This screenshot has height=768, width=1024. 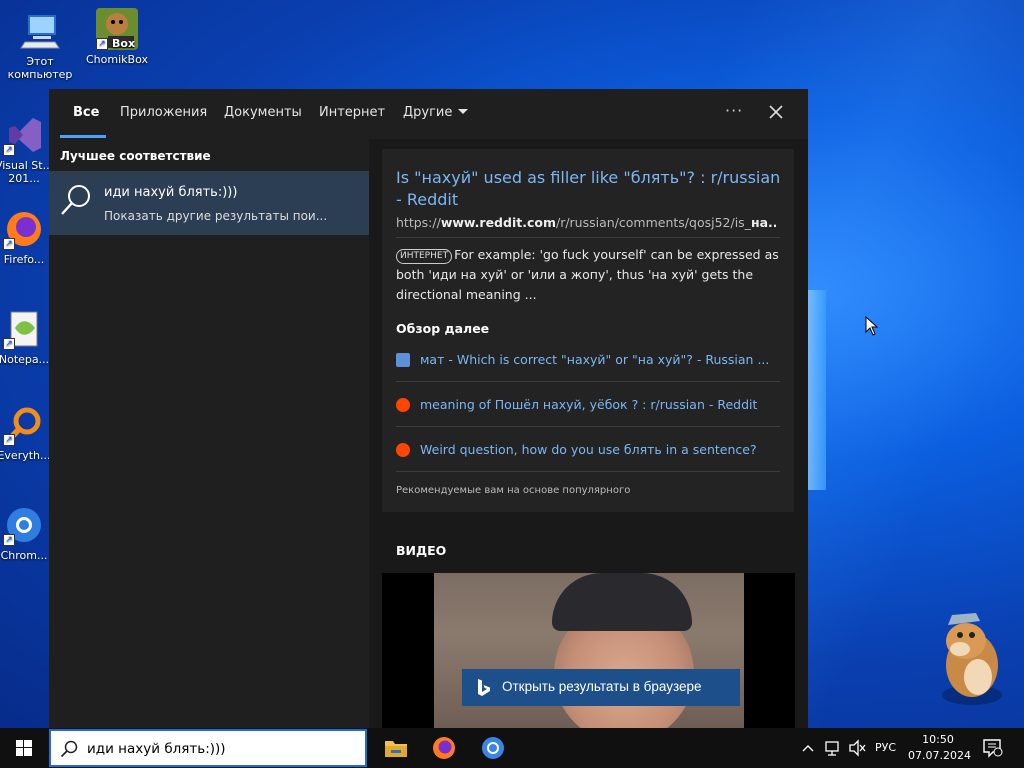 What do you see at coordinates (463, 111) in the screenshot?
I see `chevron-down-icon` at bounding box center [463, 111].